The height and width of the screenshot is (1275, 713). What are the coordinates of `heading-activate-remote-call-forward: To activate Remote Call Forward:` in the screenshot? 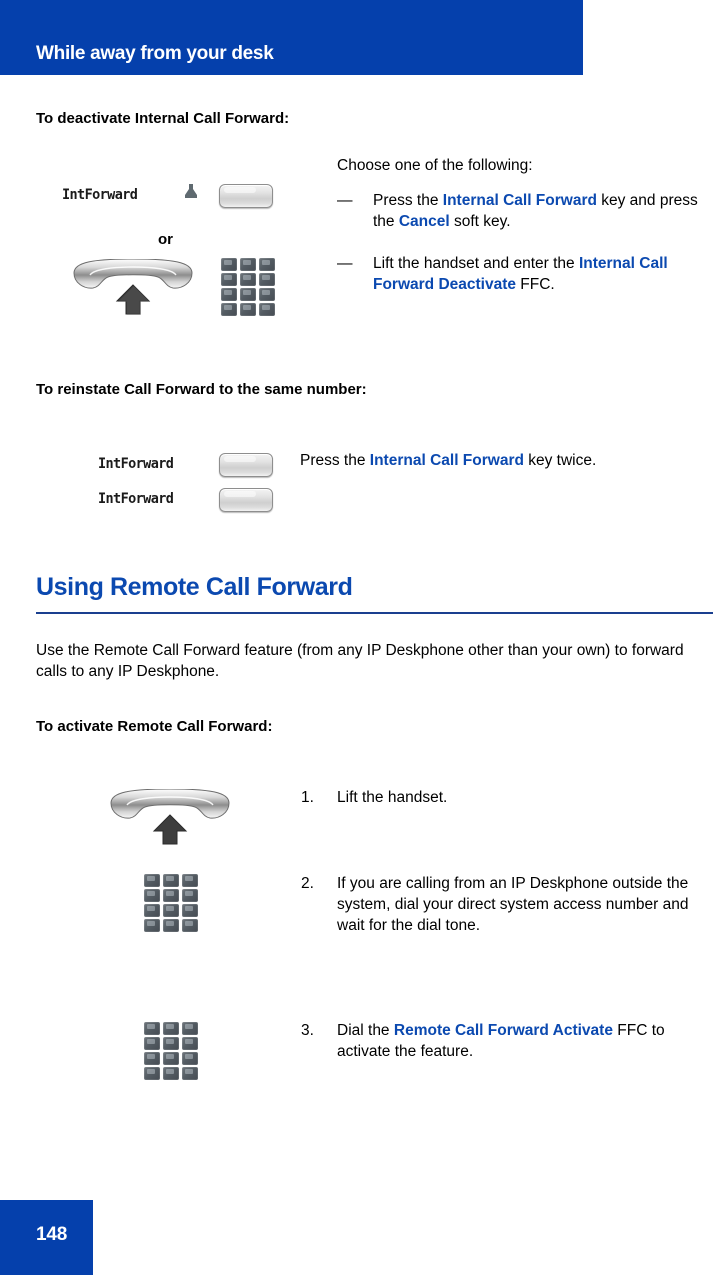 It's located at (154, 726).